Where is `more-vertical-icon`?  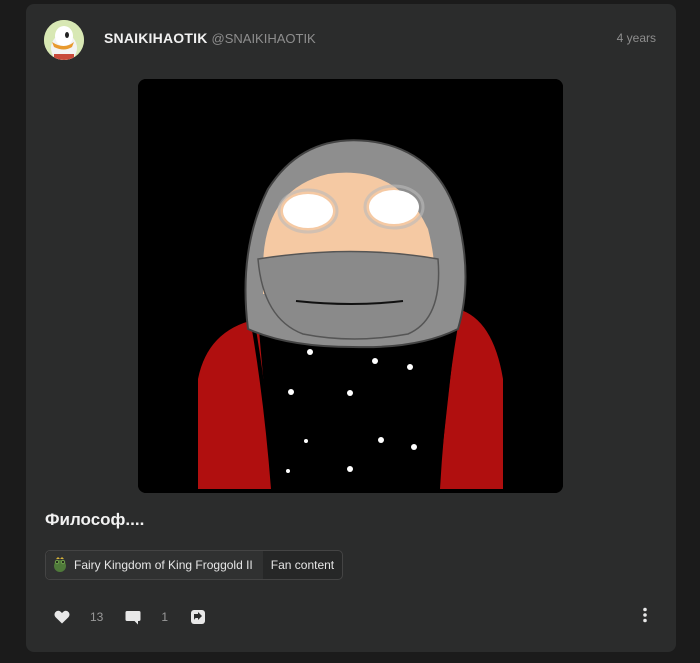
more-vertical-icon is located at coordinates (645, 614).